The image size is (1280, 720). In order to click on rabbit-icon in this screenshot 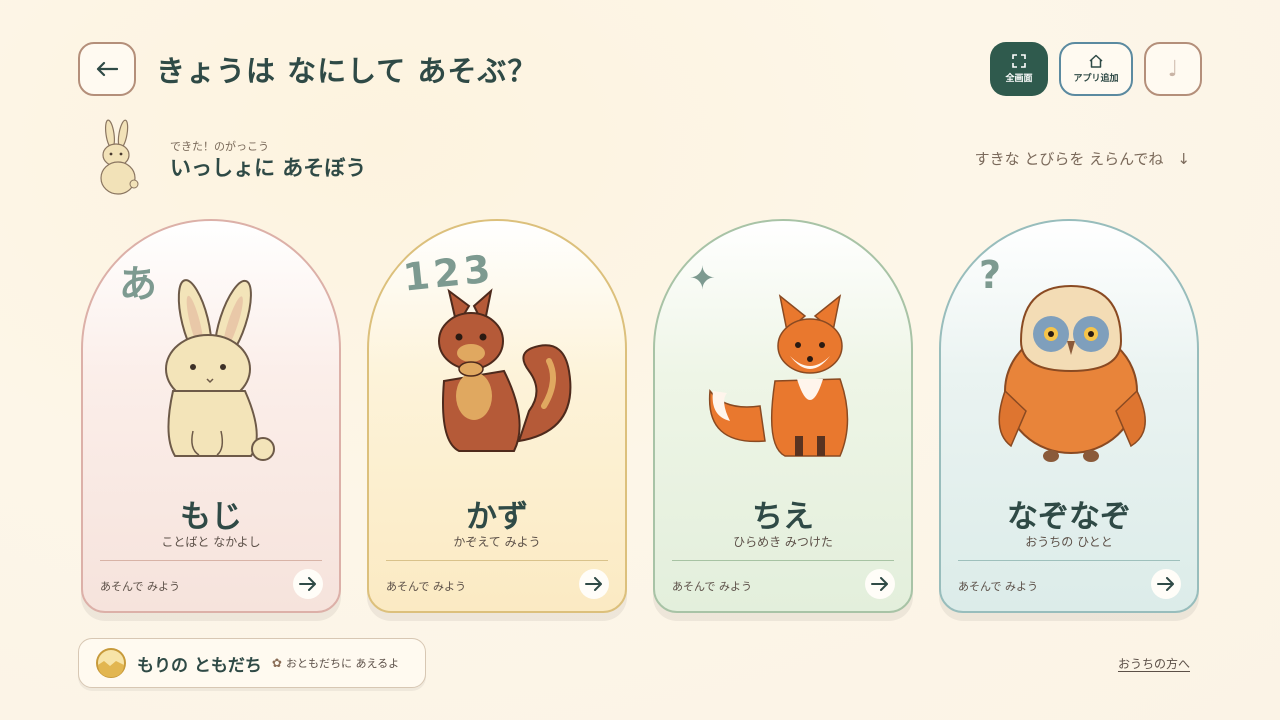, I will do `click(220, 370)`.